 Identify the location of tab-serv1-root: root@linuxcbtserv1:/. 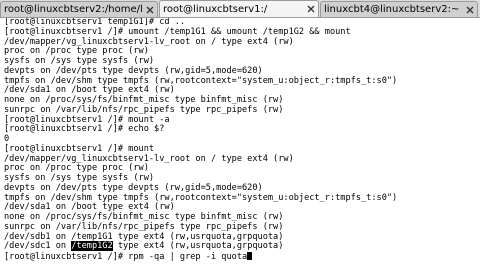
(239, 8).